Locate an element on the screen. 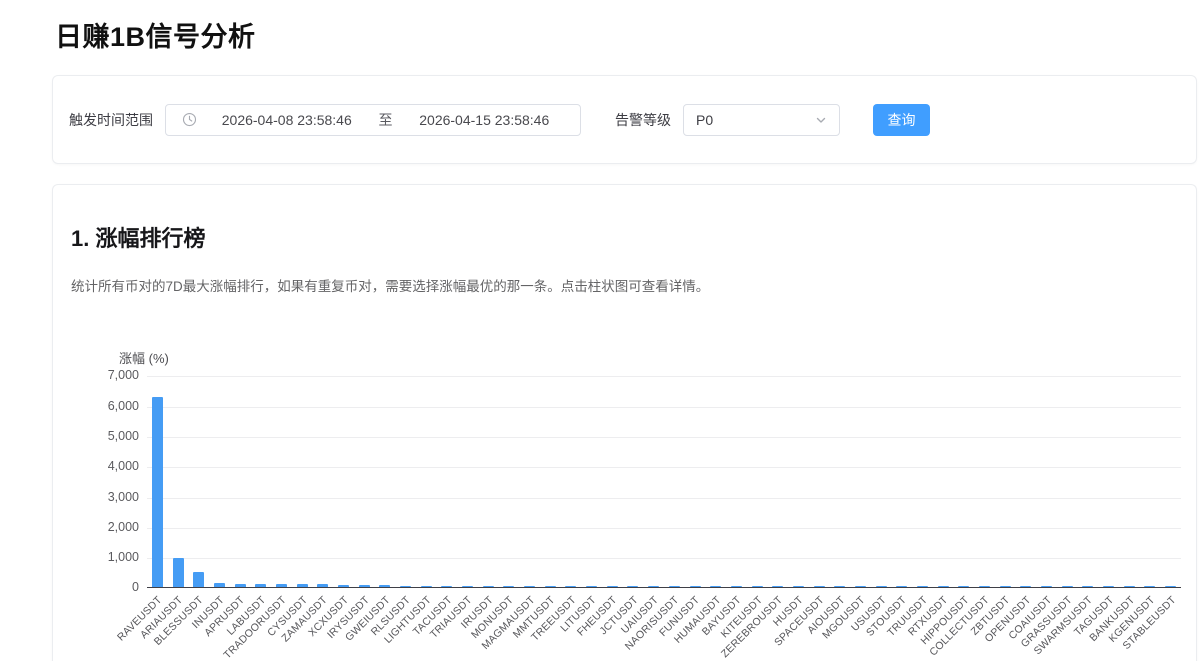  bar-ZBTUSDT is located at coordinates (1005, 587).